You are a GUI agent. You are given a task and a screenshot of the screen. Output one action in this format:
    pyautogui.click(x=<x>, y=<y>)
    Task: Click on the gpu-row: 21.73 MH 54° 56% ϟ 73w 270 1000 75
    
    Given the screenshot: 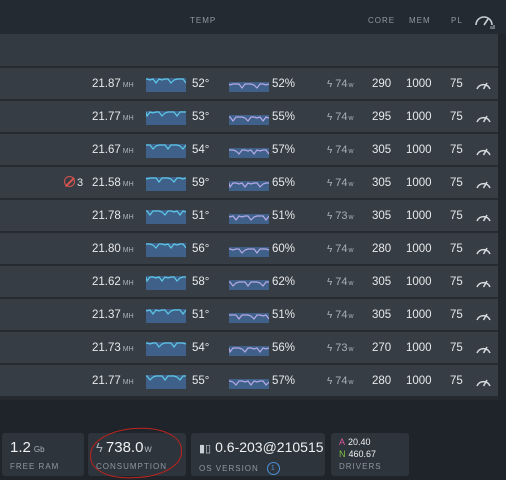 What is the action you would take?
    pyautogui.click(x=249, y=347)
    